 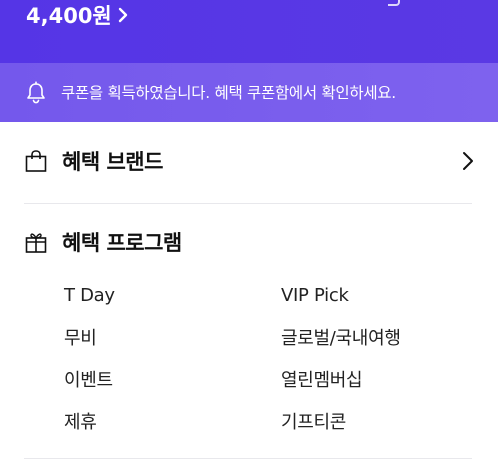 I want to click on points-amount-link: 4,400원, so click(x=77, y=15).